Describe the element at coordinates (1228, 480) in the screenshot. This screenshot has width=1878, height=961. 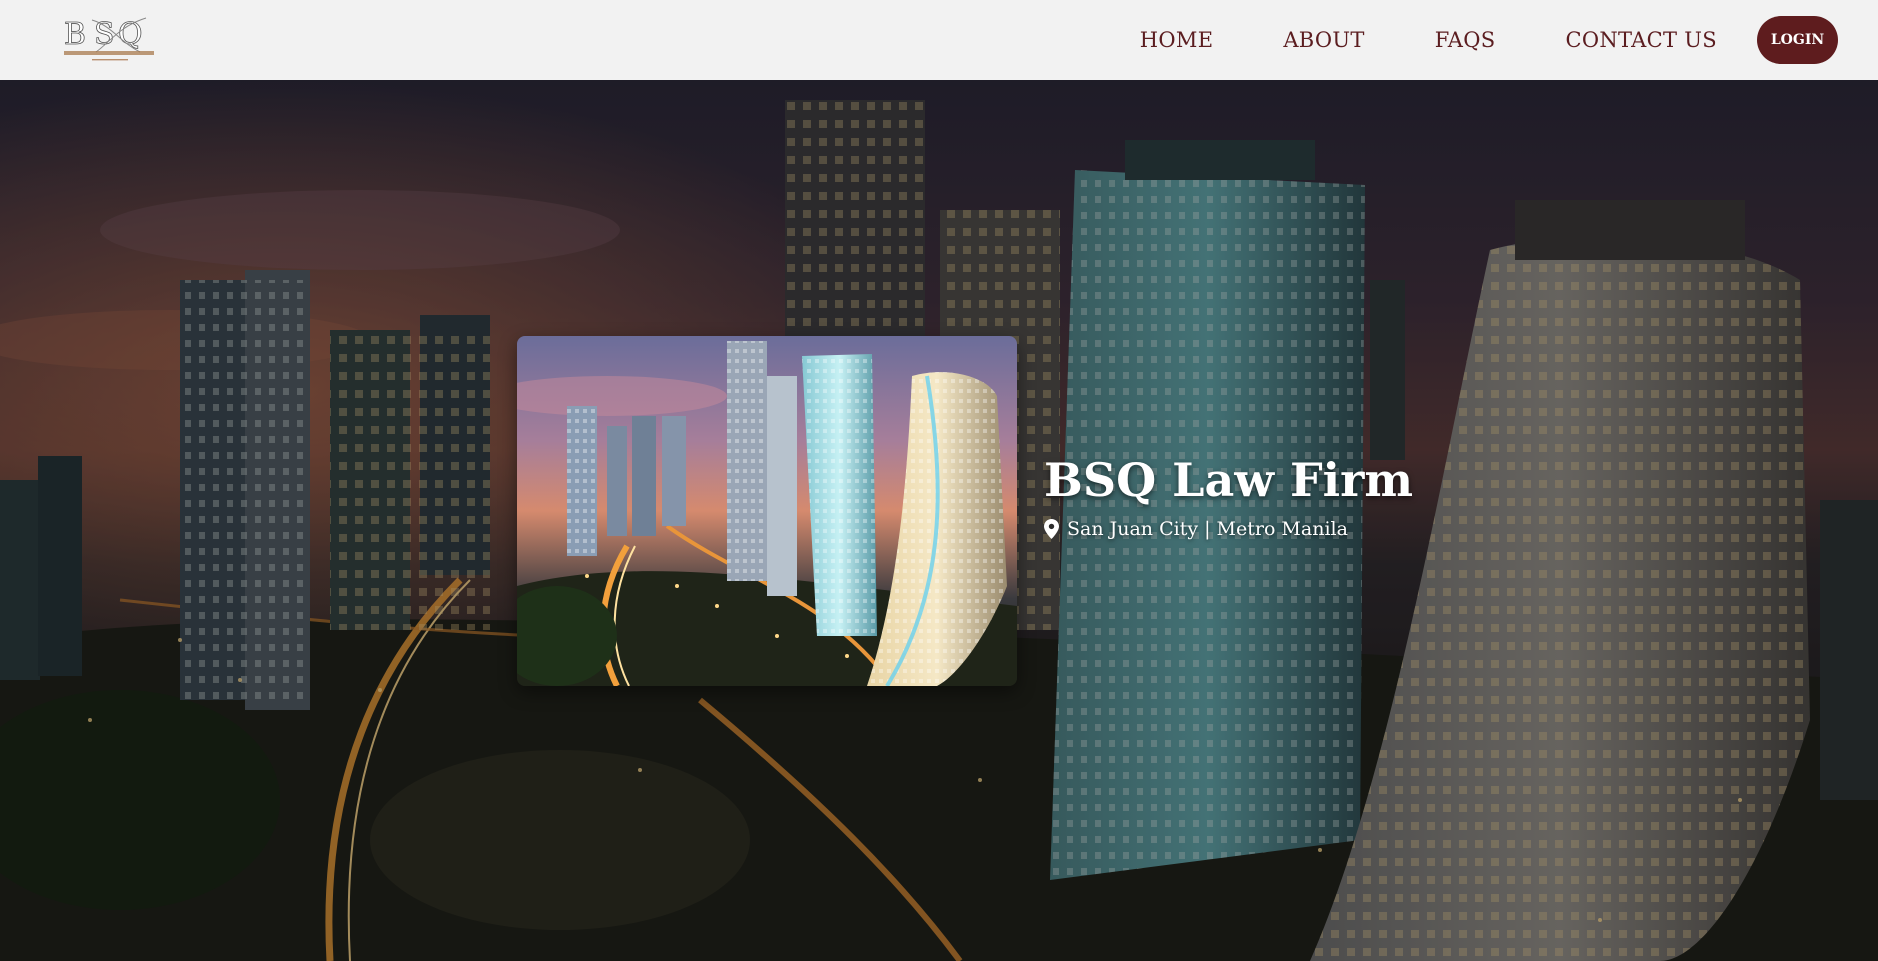
I see `firm-title: BSQ Law Firm` at that location.